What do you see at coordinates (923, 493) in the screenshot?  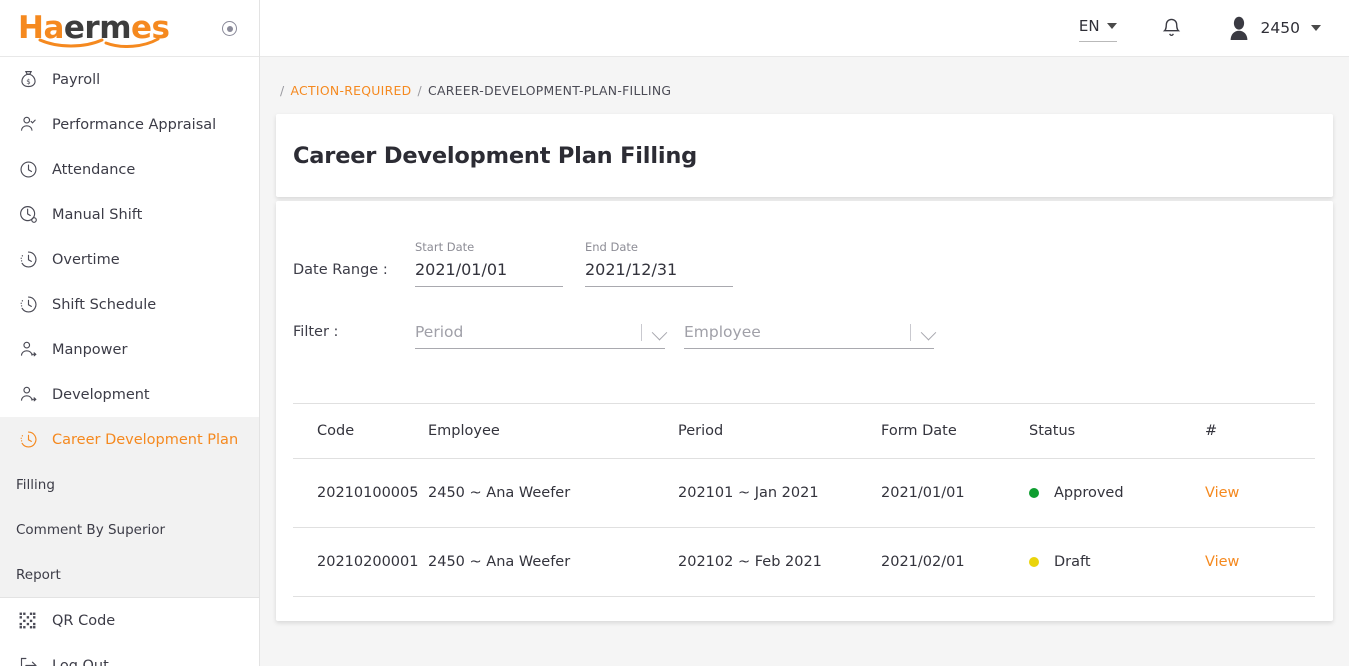 I see `cell-form-date: 2021/01/01` at bounding box center [923, 493].